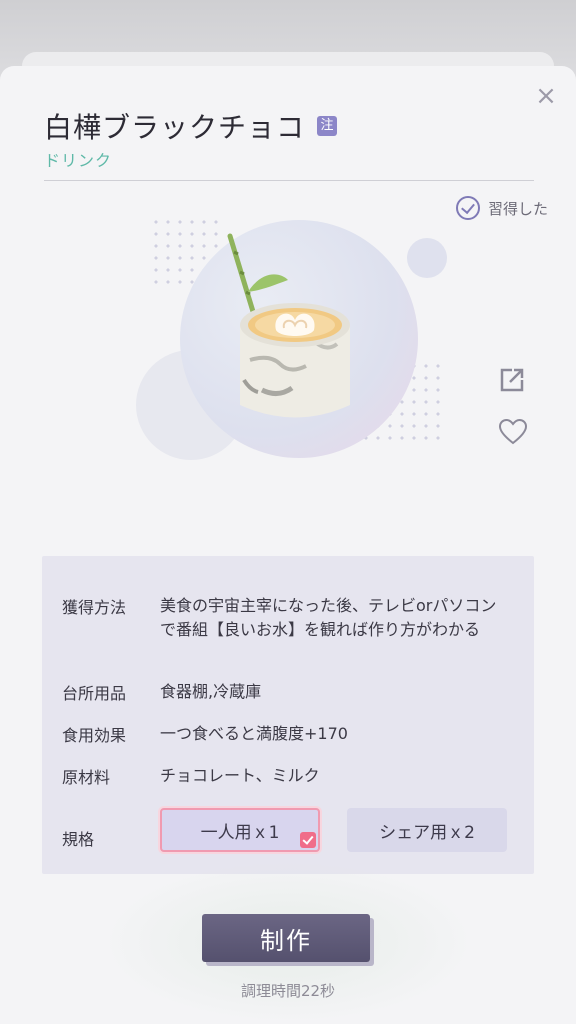  Describe the element at coordinates (513, 432) in the screenshot. I see `heart-icon` at that location.